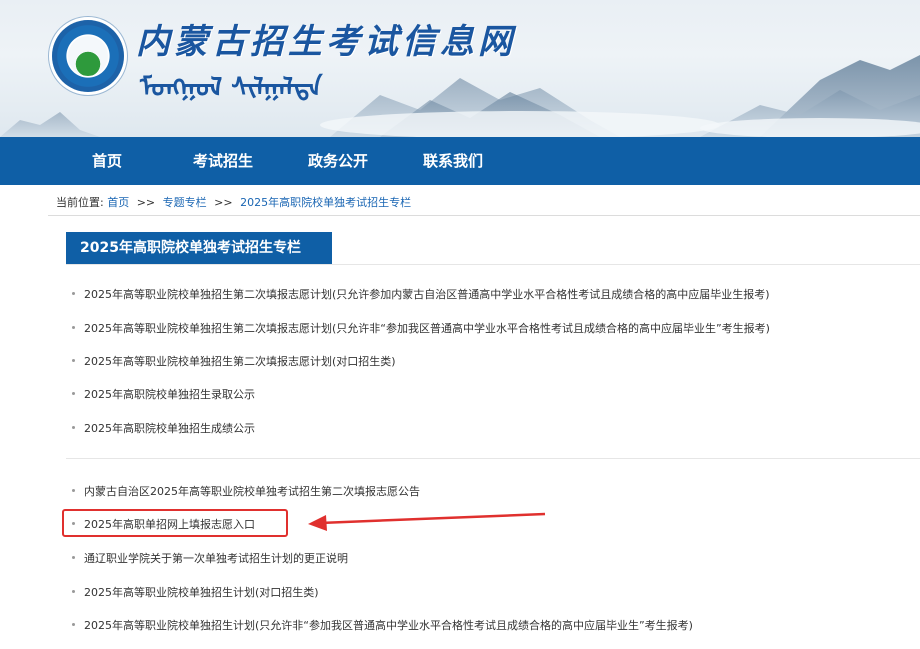 The image size is (920, 649). What do you see at coordinates (169, 428) in the screenshot?
I see `news-item-label: 2025年高职院校单独招生成绩公示` at bounding box center [169, 428].